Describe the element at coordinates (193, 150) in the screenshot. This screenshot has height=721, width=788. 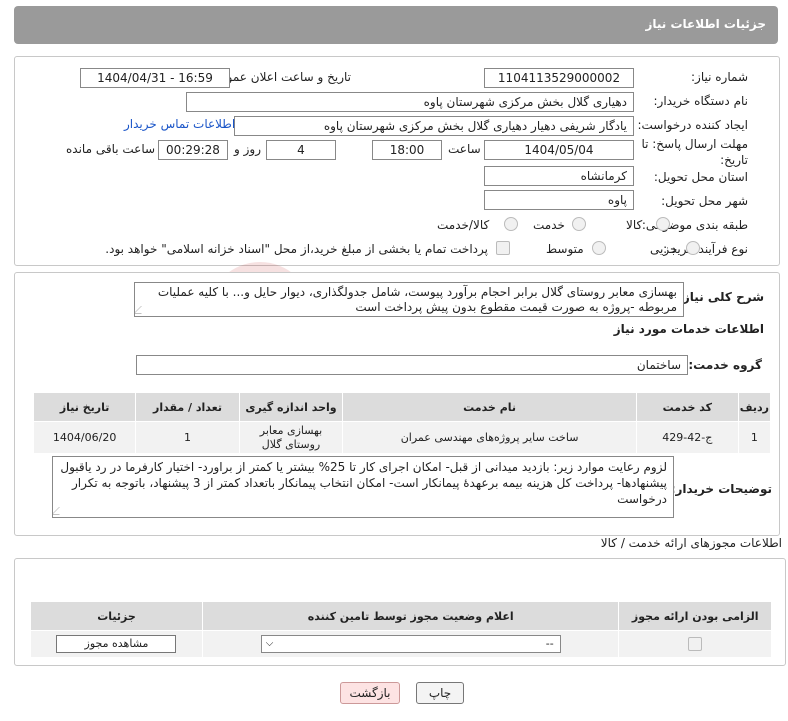
I see `remaining-time-field: 00:29:28` at that location.